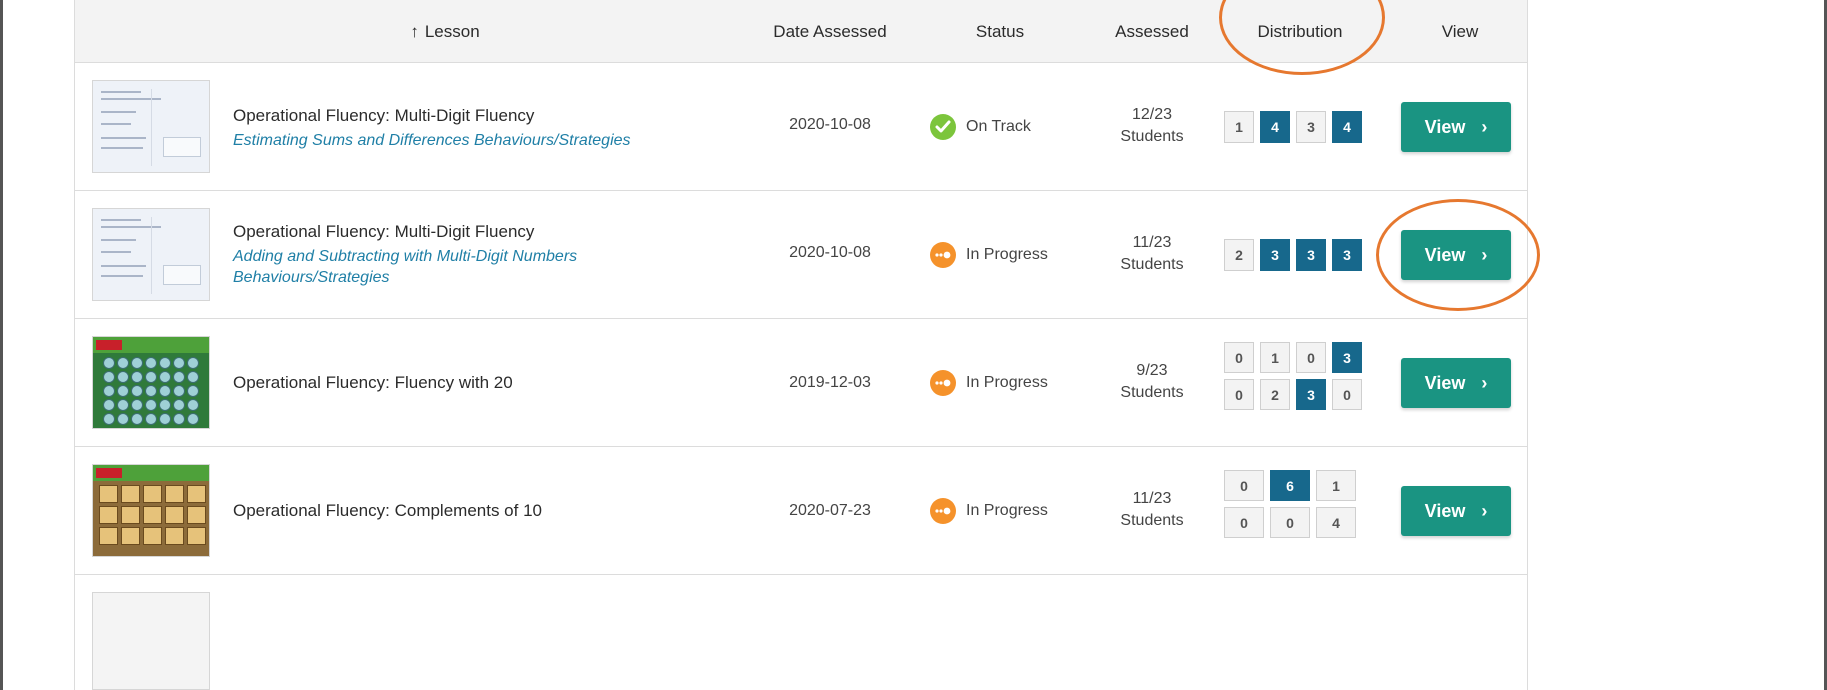 Image resolution: width=1827 pixels, height=690 pixels. Describe the element at coordinates (1152, 370) in the screenshot. I see `assessed-ratio: 9/23` at that location.